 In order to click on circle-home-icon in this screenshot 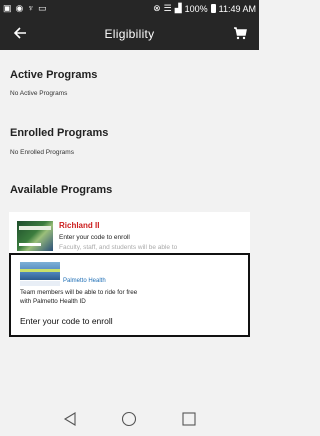, I will do `click(129, 418)`.